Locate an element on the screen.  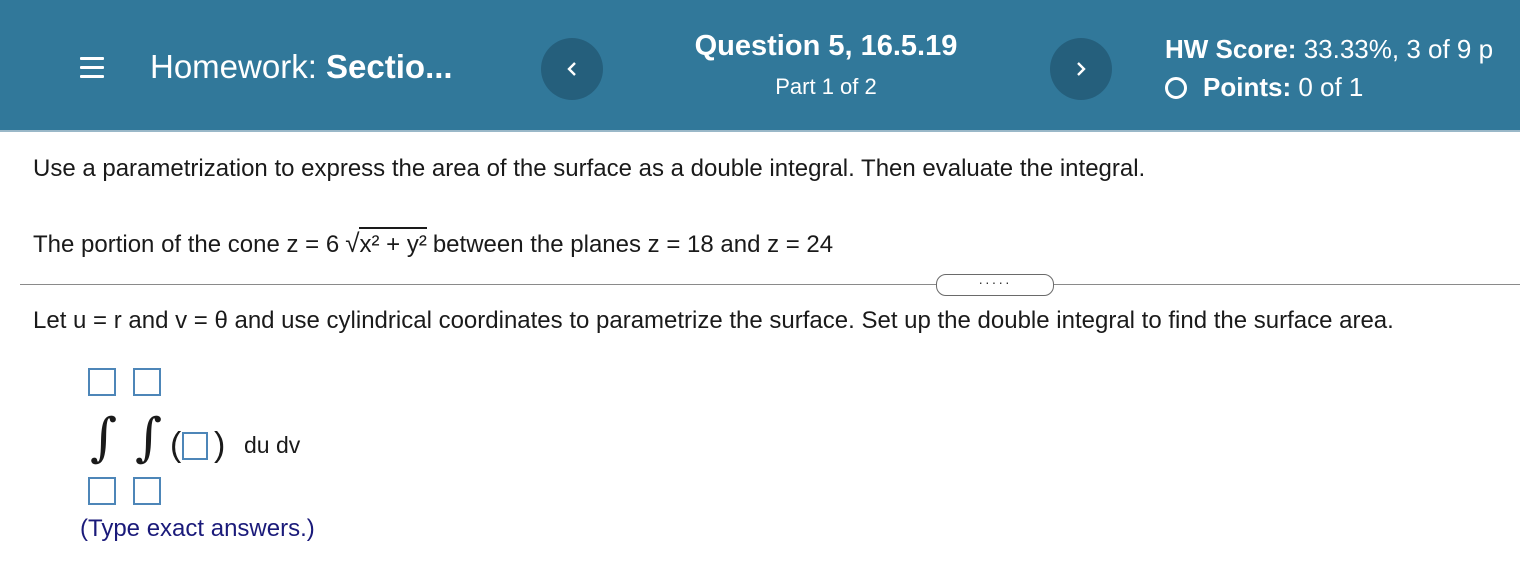
statement-prefix: The portion of the cone z = 6 is located at coordinates (186, 244).